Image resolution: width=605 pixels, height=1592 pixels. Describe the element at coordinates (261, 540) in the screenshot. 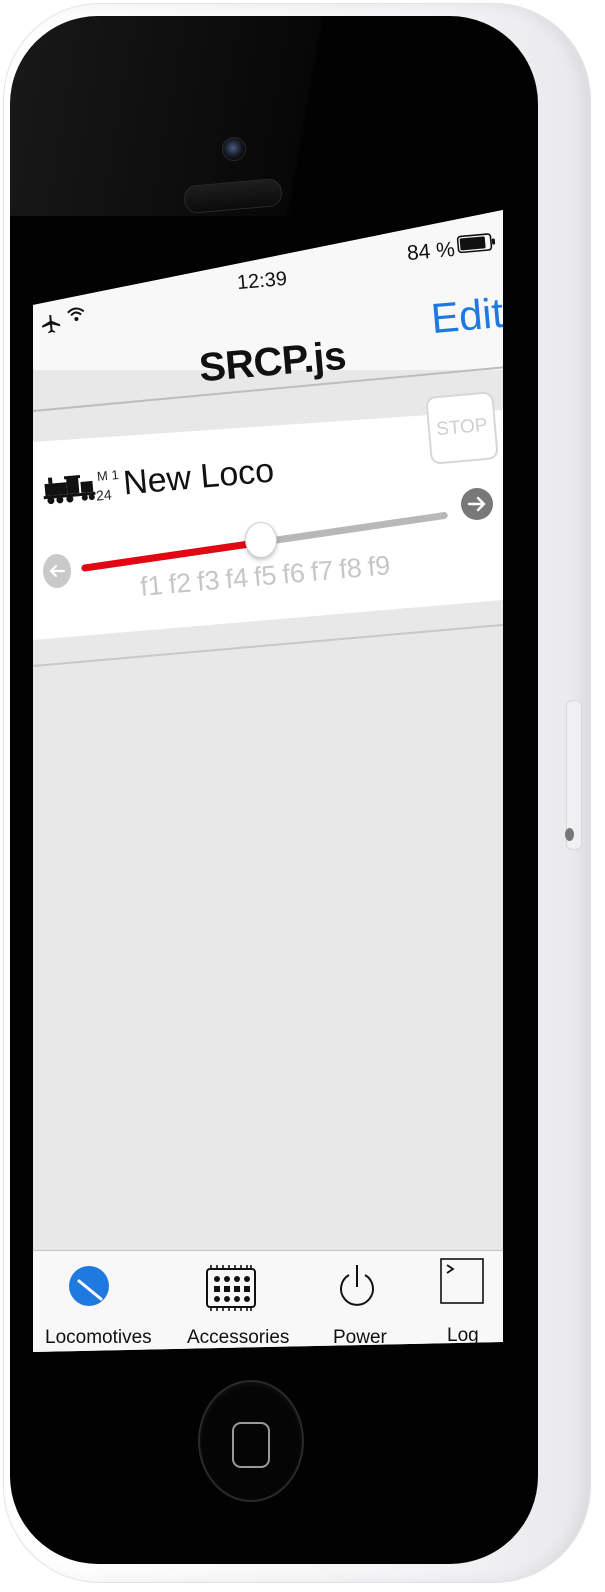

I see `speed-slider-thumb` at that location.